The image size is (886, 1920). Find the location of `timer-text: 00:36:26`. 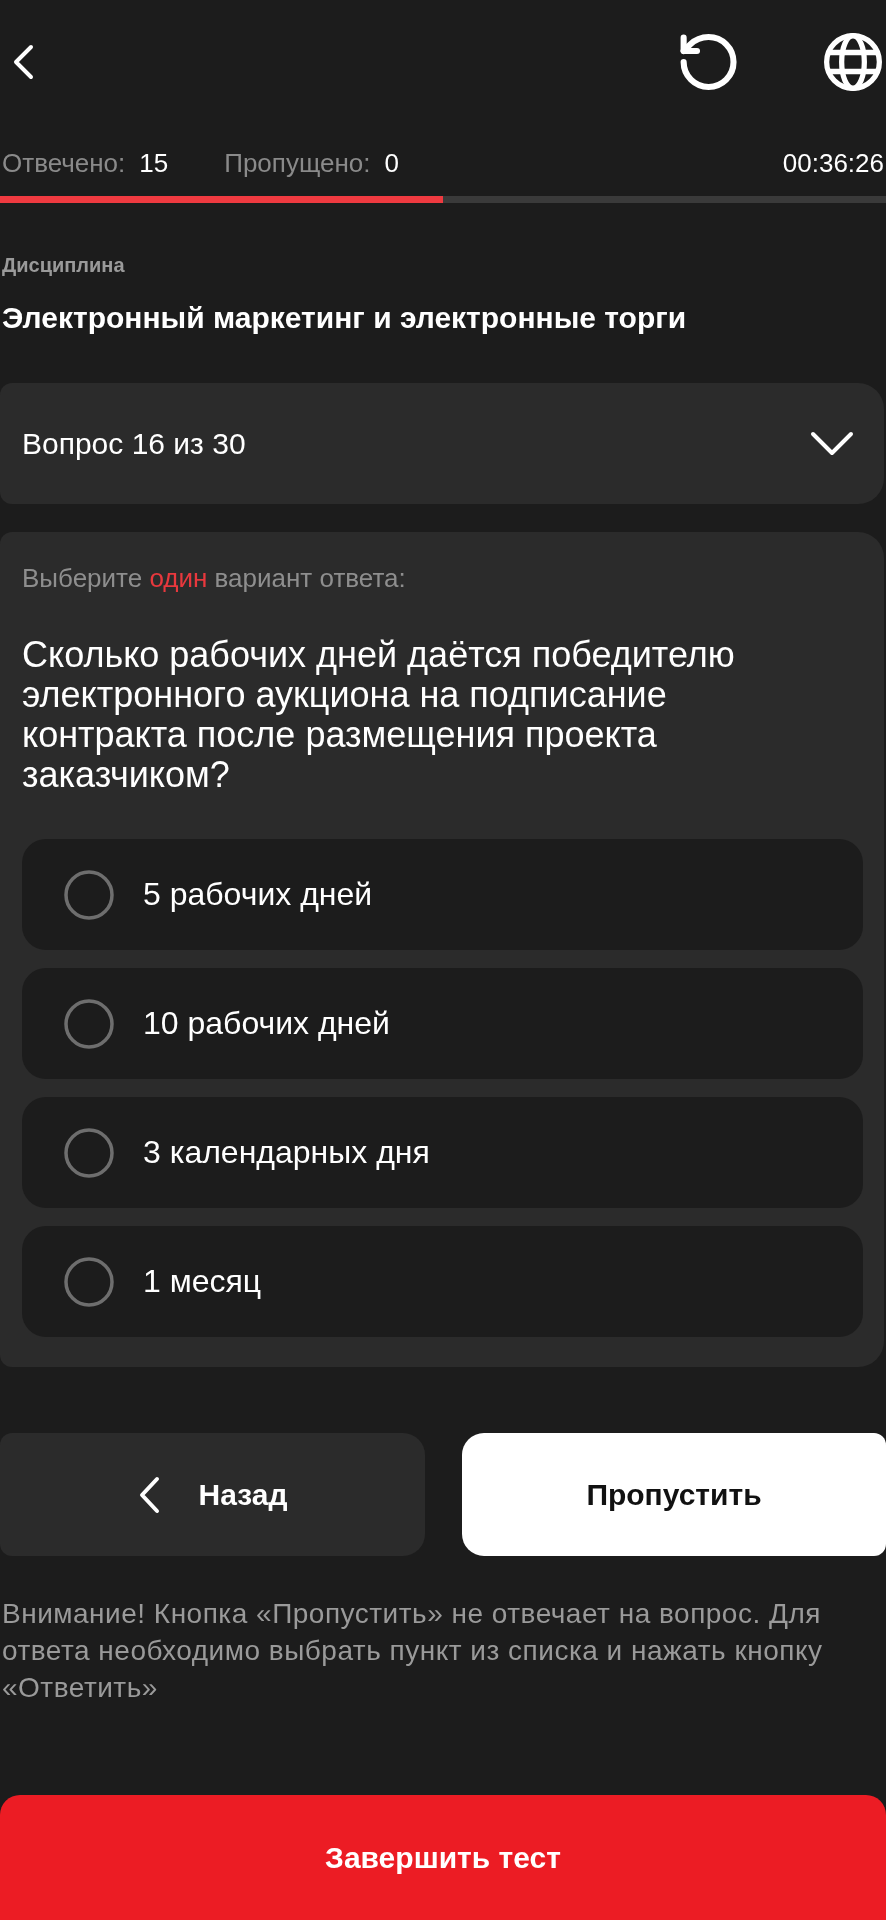

timer-text: 00:36:26 is located at coordinates (833, 163).